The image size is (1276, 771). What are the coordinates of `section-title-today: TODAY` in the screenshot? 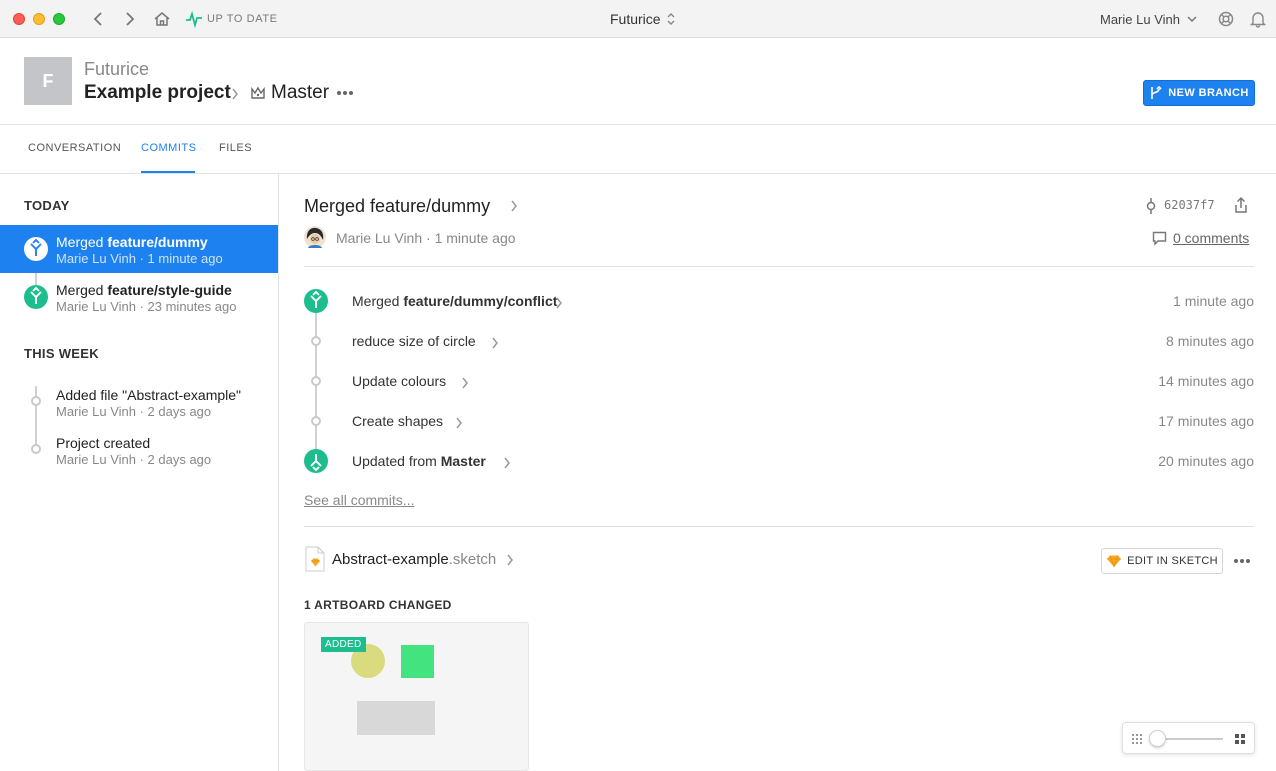 It's located at (47, 205).